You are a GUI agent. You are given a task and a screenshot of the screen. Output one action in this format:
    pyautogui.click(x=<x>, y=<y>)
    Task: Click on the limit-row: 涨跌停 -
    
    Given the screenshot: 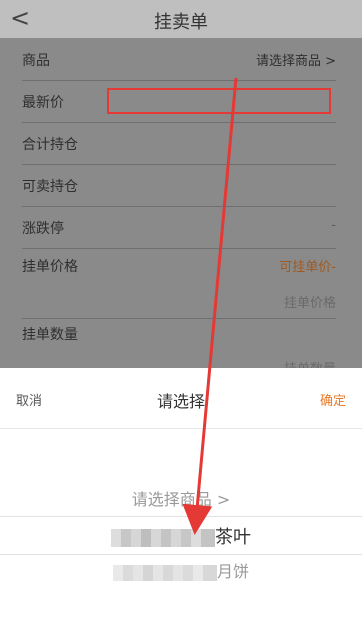 What is the action you would take?
    pyautogui.click(x=179, y=227)
    